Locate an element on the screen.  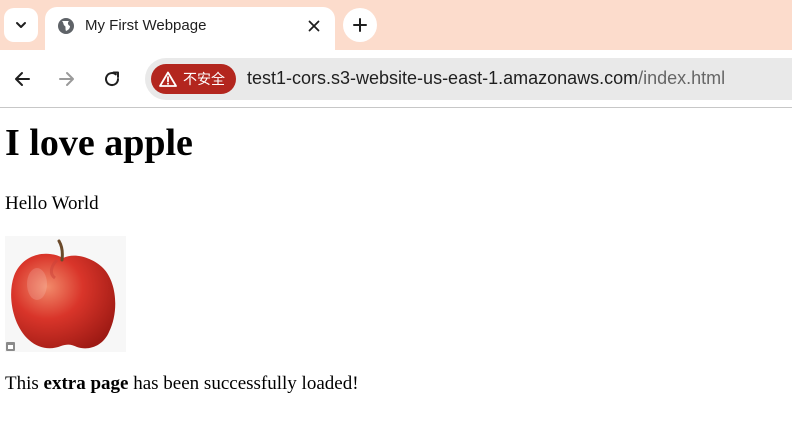
back-button is located at coordinates (22, 79).